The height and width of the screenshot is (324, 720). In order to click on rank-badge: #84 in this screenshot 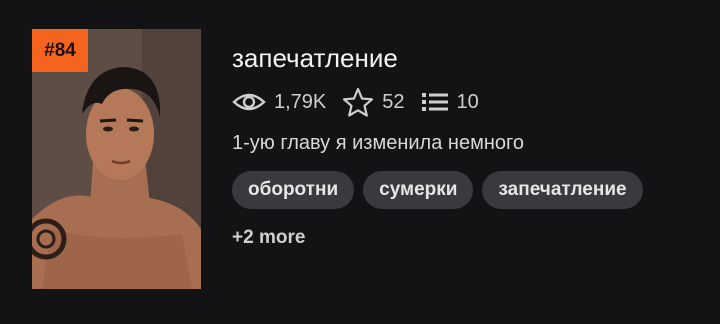, I will do `click(60, 50)`.